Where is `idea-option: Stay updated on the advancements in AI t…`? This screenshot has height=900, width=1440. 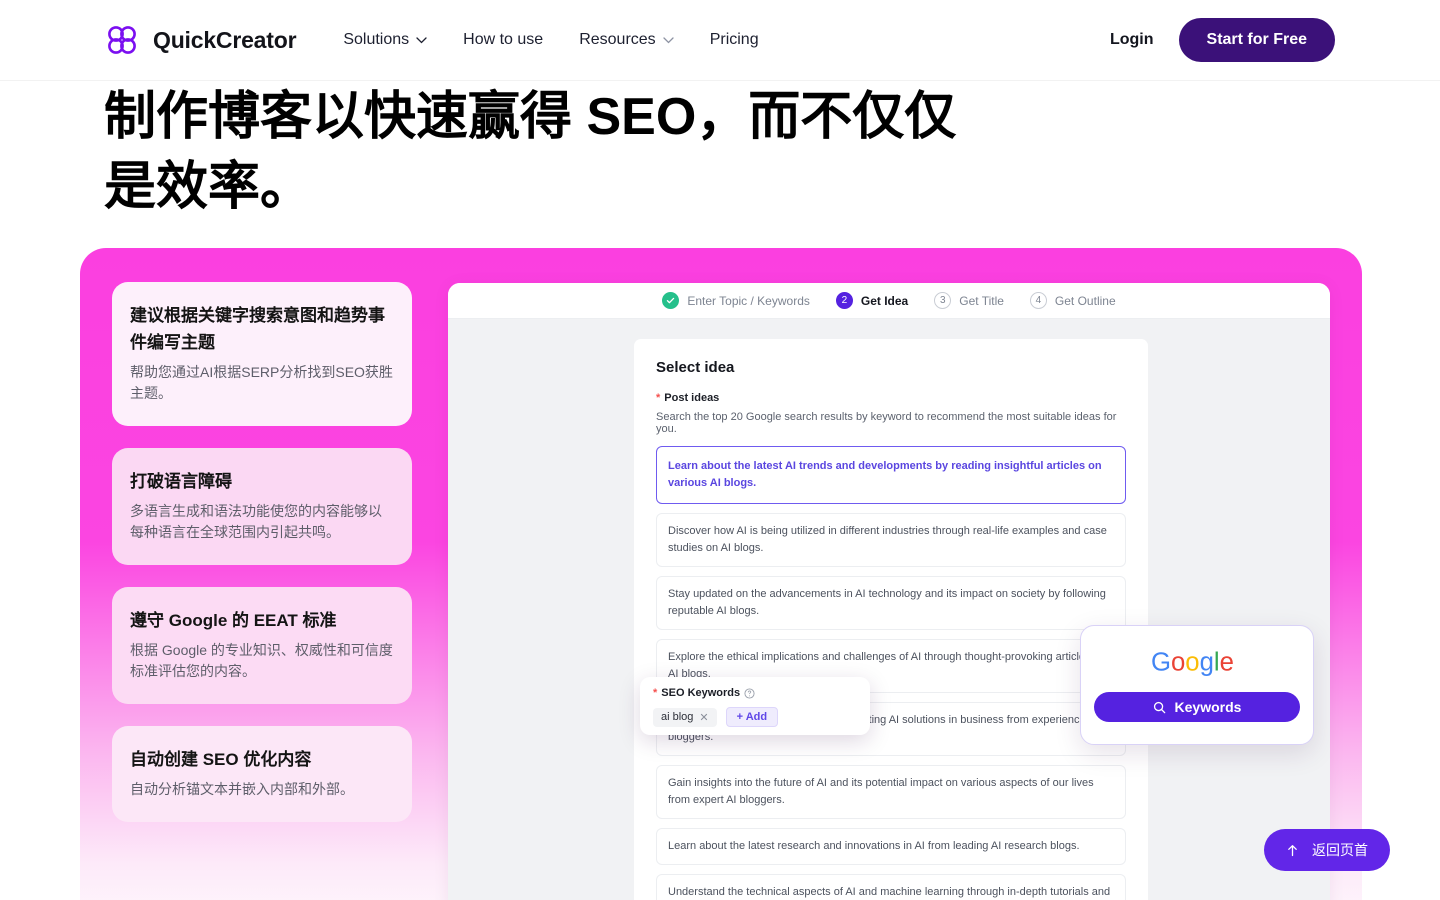
idea-option: Stay updated on the advancements in AI t… is located at coordinates (891, 603).